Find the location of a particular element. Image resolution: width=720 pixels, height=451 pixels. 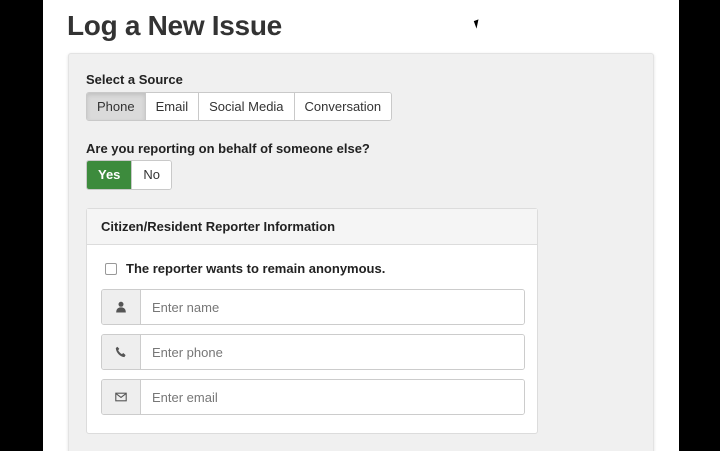

behalf-toggle: Yes No is located at coordinates (129, 175).